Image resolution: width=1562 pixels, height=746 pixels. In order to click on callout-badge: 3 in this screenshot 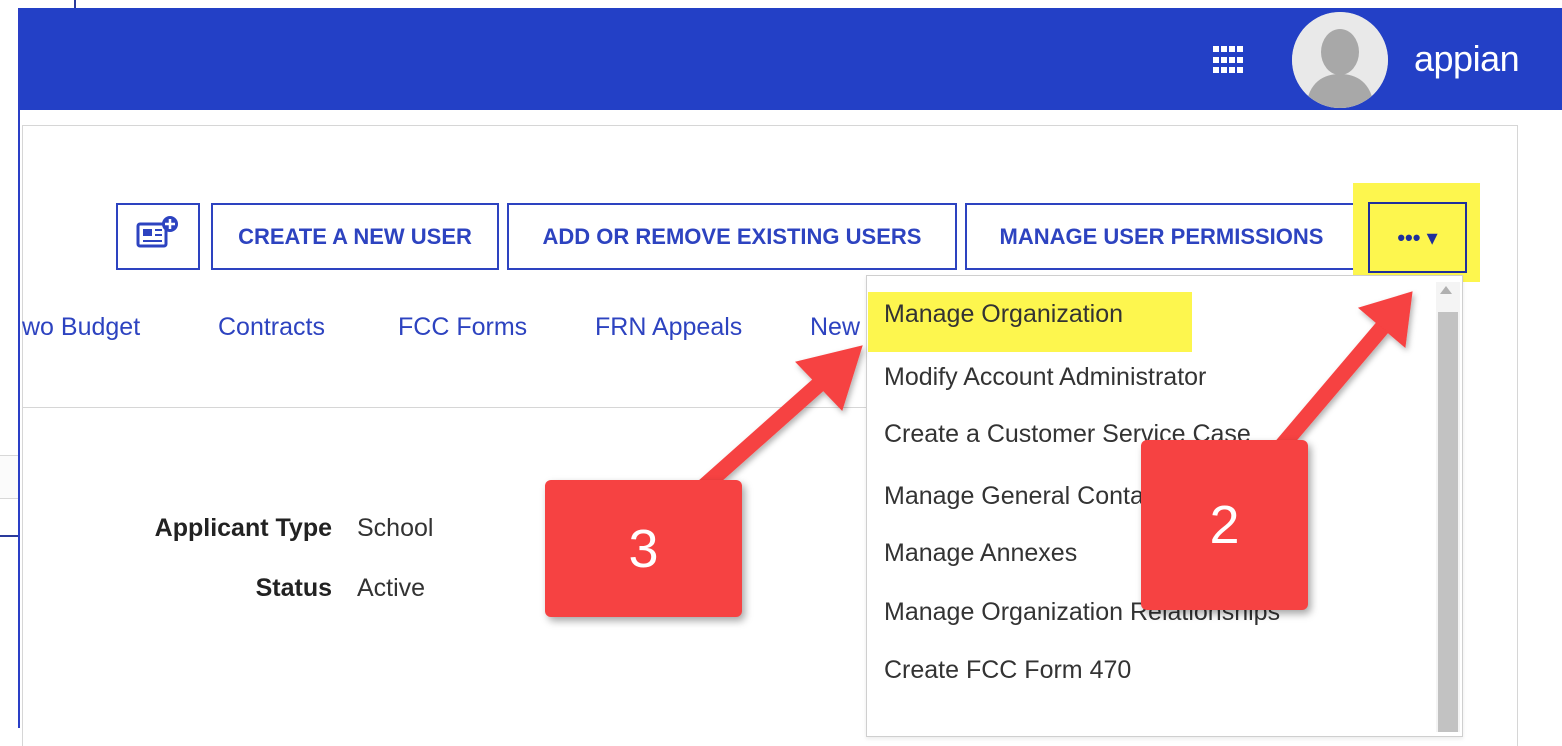, I will do `click(643, 548)`.